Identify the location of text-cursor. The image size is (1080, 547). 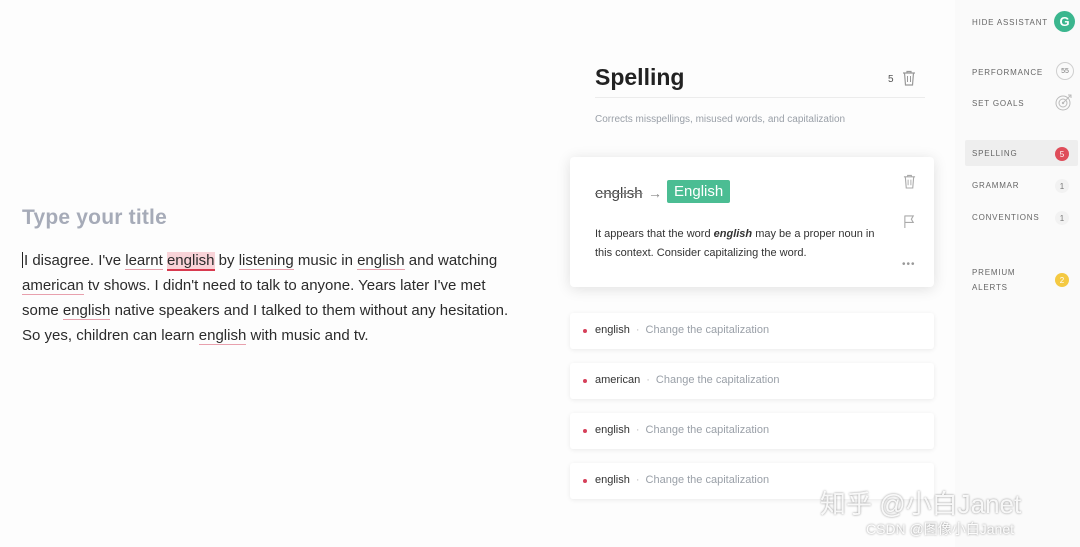
(22, 260).